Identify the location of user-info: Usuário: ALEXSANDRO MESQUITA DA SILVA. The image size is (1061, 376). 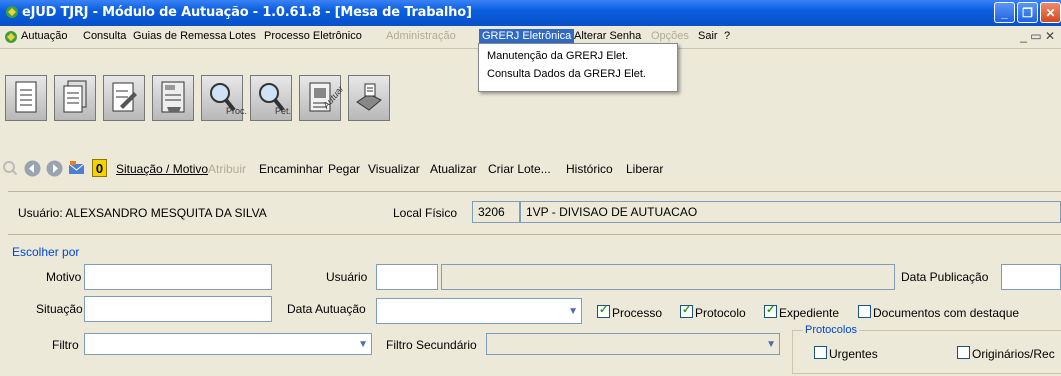
(142, 213).